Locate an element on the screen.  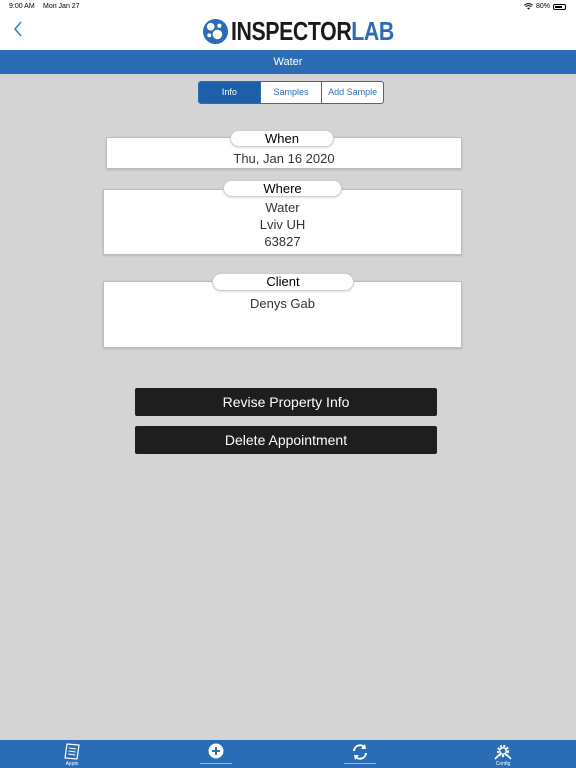
logo-text: INSPECTORLAB is located at coordinates (312, 31).